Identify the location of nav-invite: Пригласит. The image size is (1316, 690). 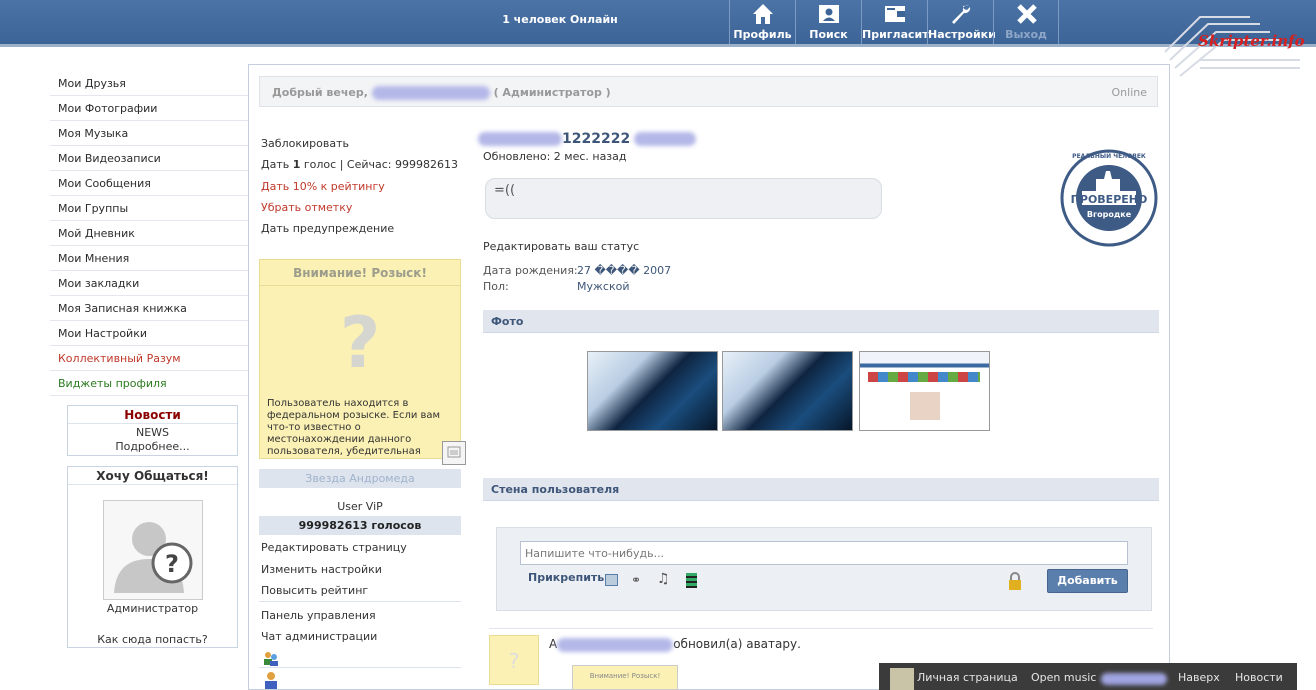
(895, 22).